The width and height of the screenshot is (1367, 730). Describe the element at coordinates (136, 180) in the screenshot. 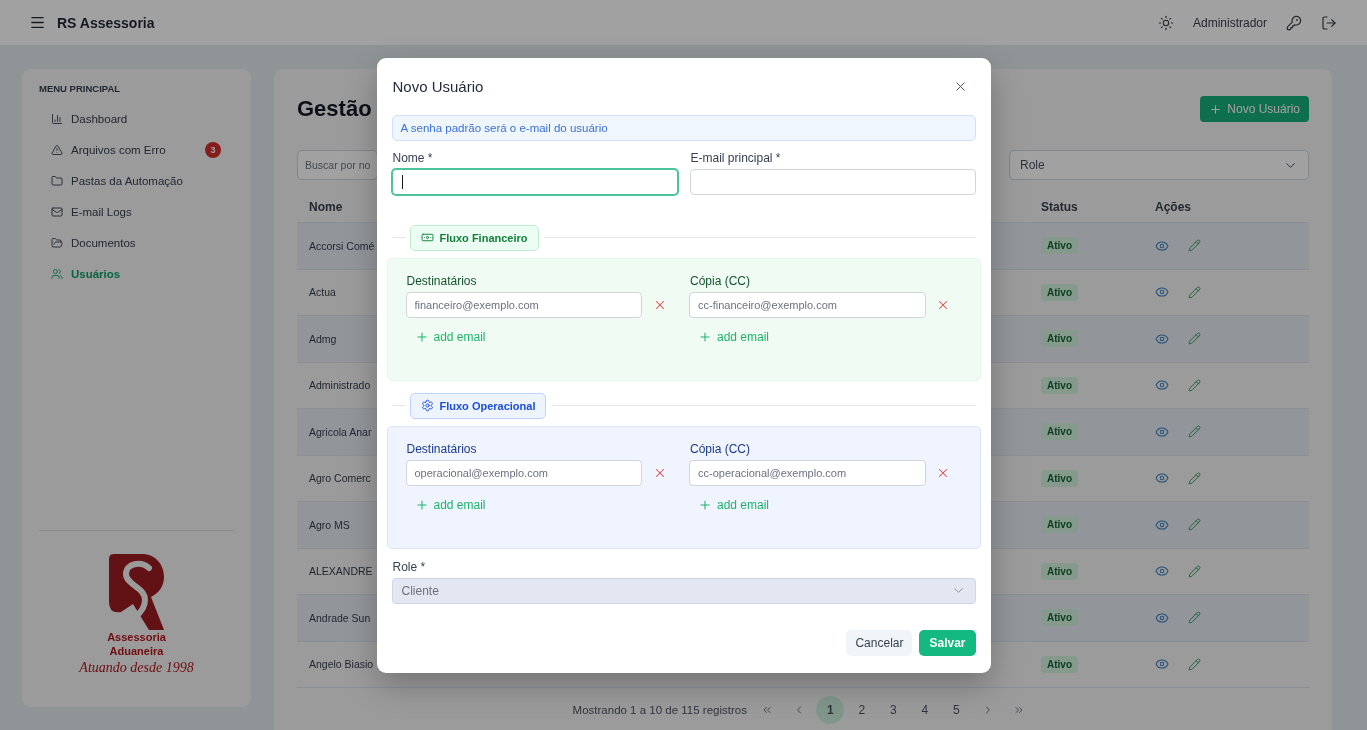

I see `sidebar-item: Pastas da Automação` at that location.